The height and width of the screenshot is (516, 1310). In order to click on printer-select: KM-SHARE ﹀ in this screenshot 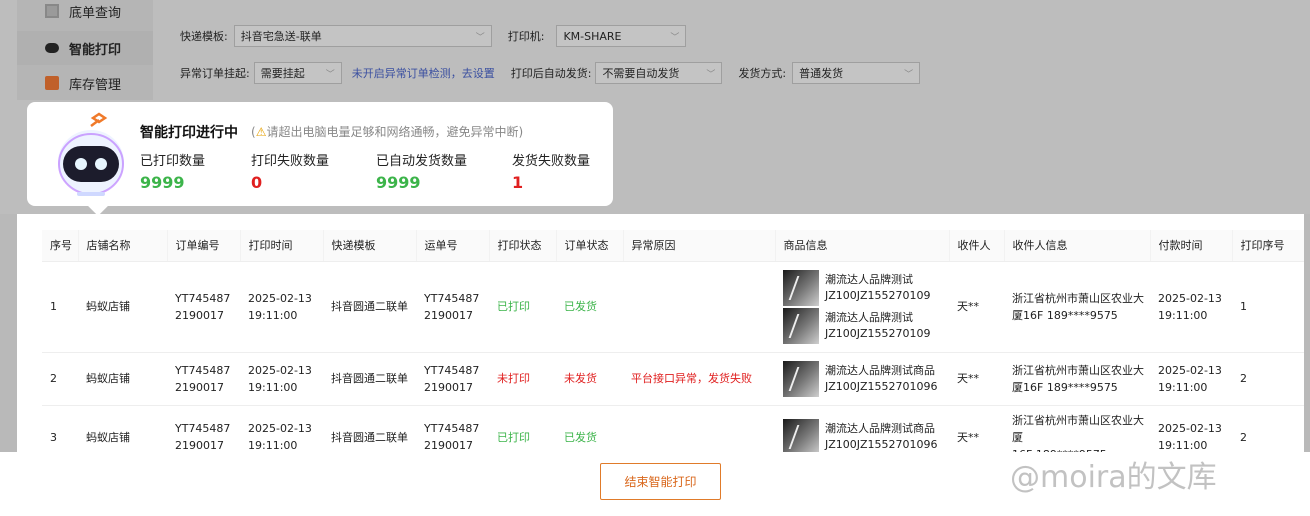, I will do `click(621, 36)`.